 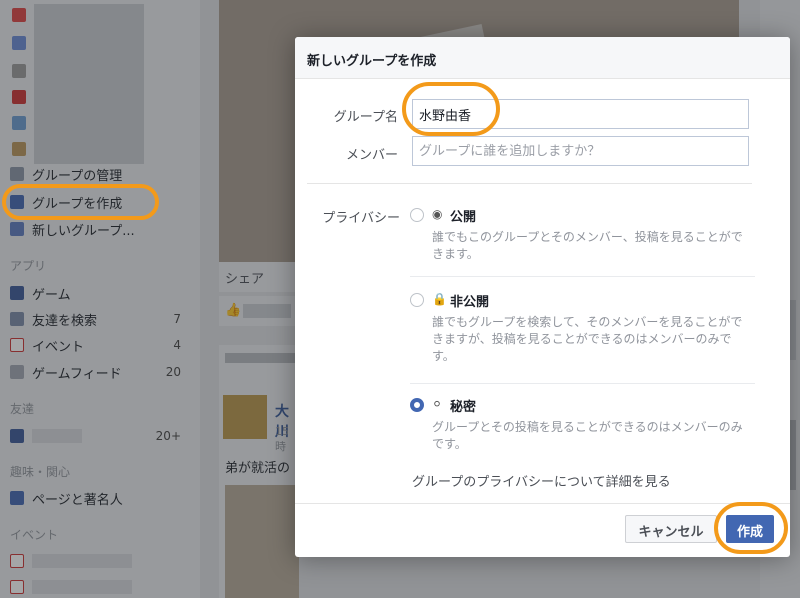 I want to click on privacy-radio-closed, so click(x=417, y=300).